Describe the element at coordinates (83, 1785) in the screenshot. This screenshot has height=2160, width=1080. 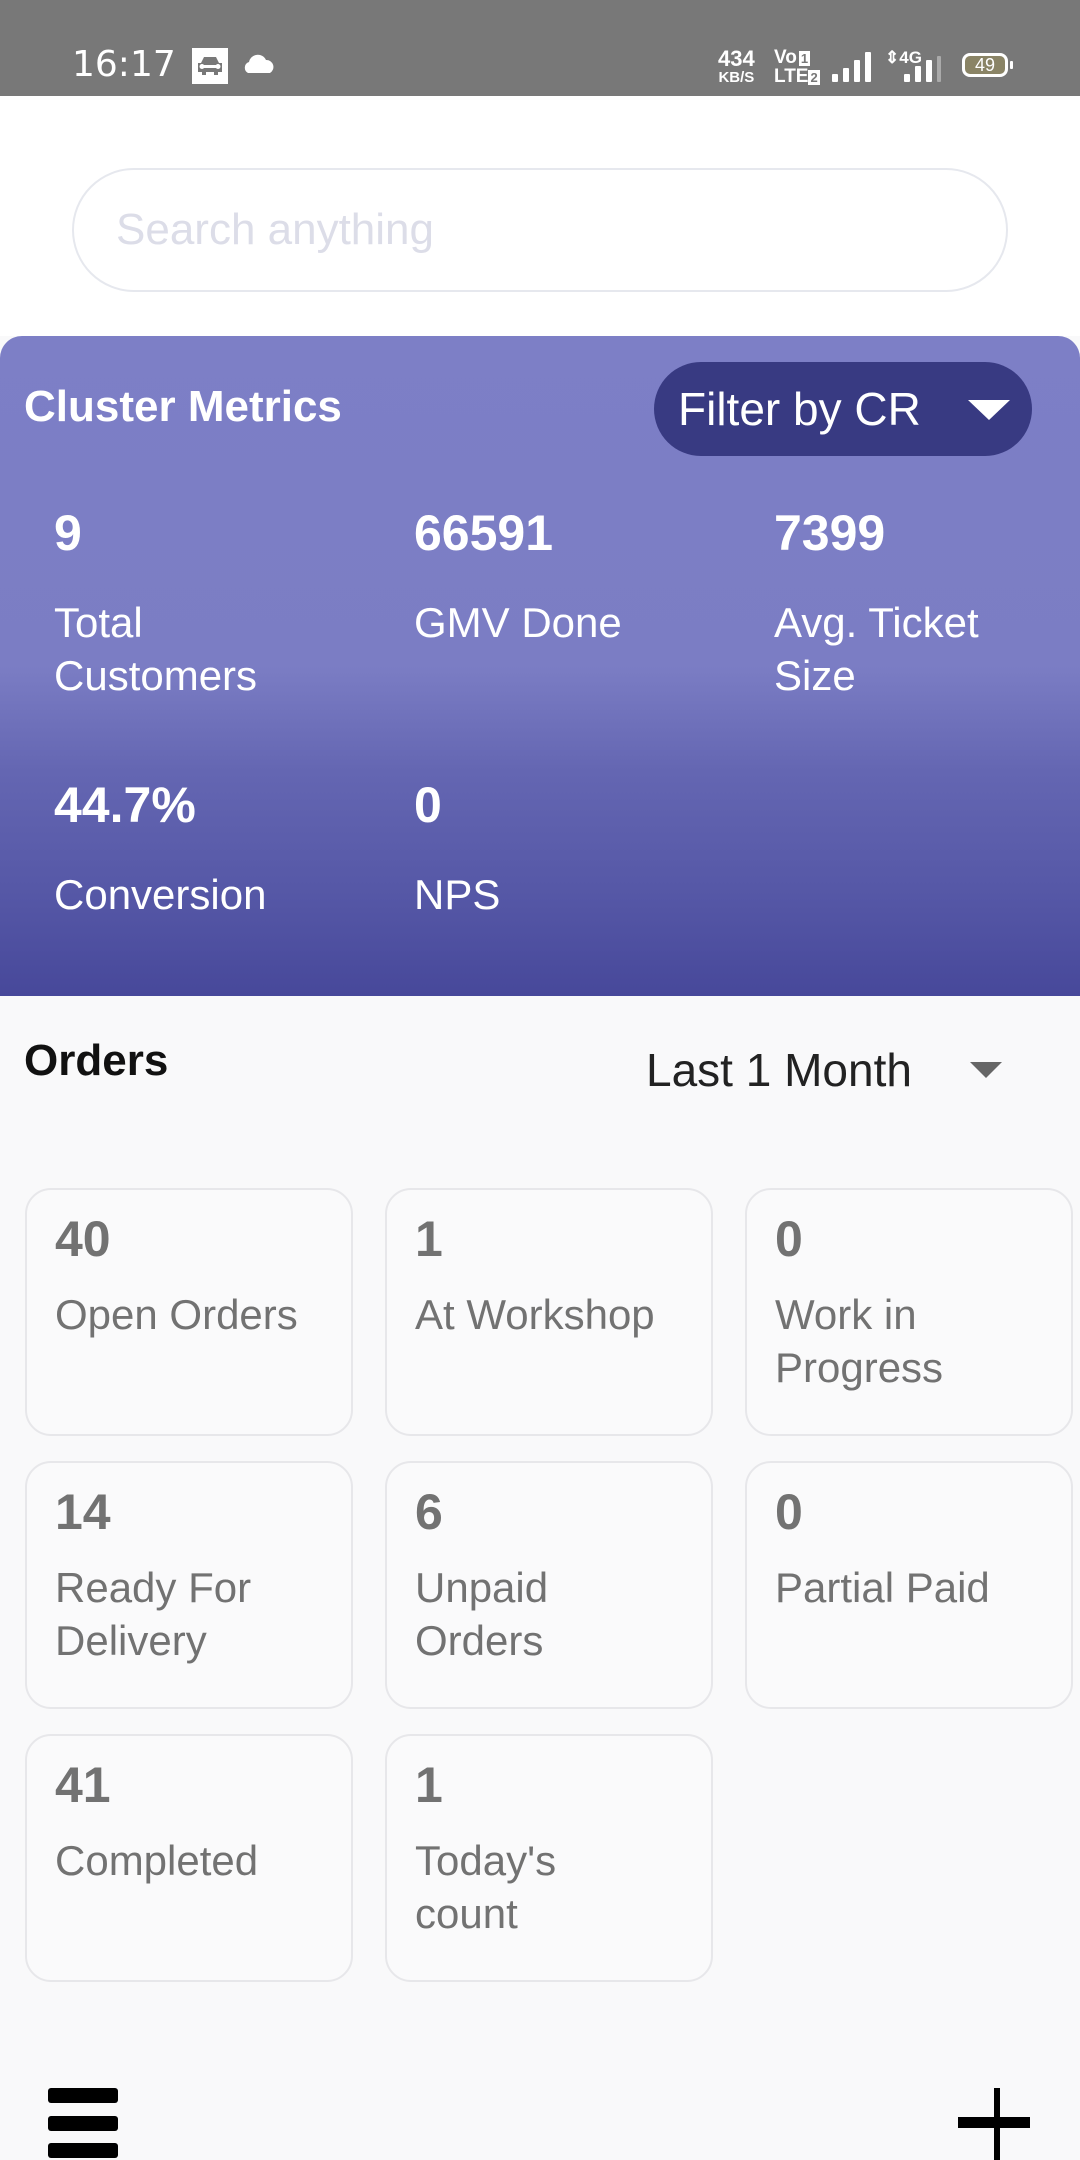
I see `order-count: 41` at that location.